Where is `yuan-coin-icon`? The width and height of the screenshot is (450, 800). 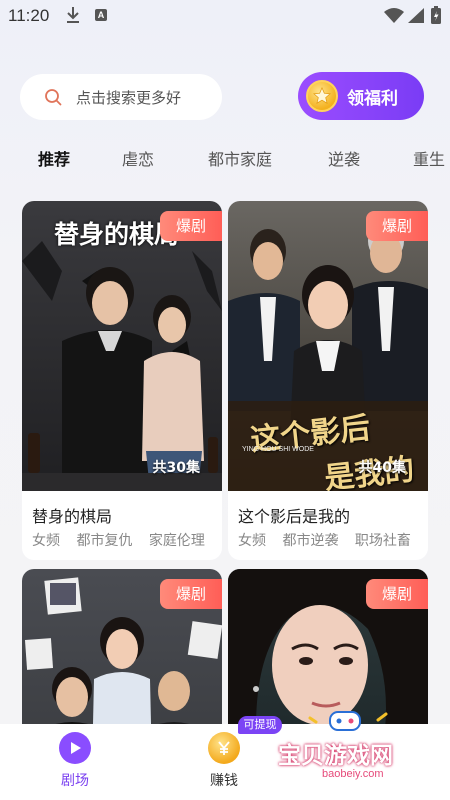
yuan-coin-icon is located at coordinates (224, 748).